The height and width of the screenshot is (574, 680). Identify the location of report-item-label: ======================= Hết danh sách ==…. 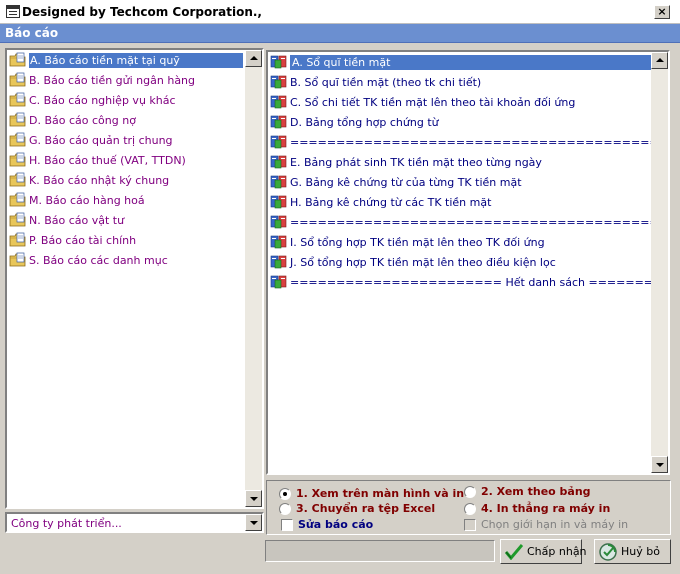
(470, 282).